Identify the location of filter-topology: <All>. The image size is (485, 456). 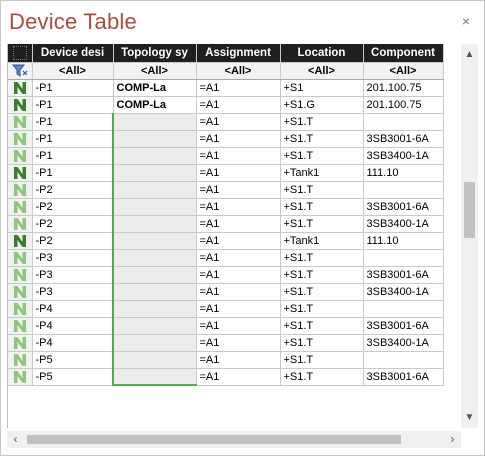
(155, 71).